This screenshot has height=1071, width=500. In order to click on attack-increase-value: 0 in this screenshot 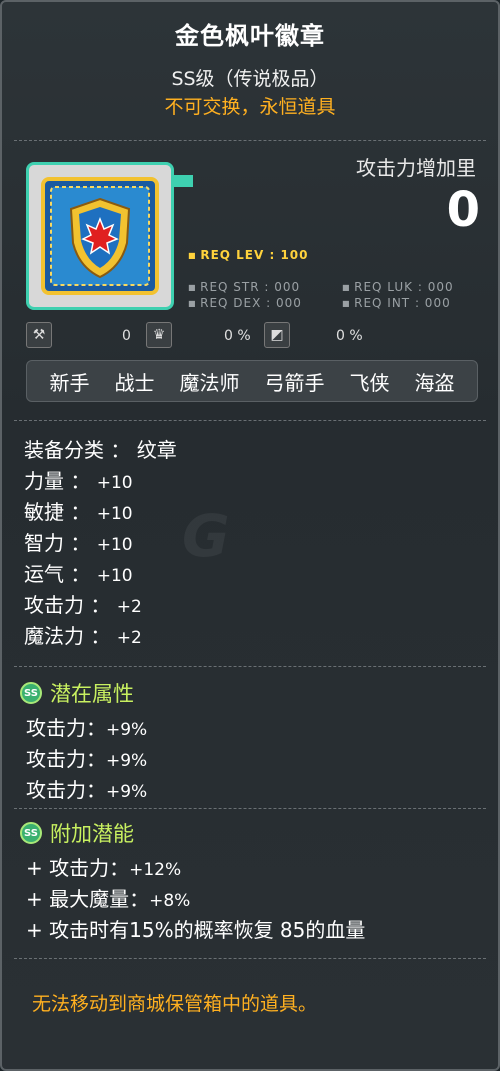, I will do `click(463, 210)`.